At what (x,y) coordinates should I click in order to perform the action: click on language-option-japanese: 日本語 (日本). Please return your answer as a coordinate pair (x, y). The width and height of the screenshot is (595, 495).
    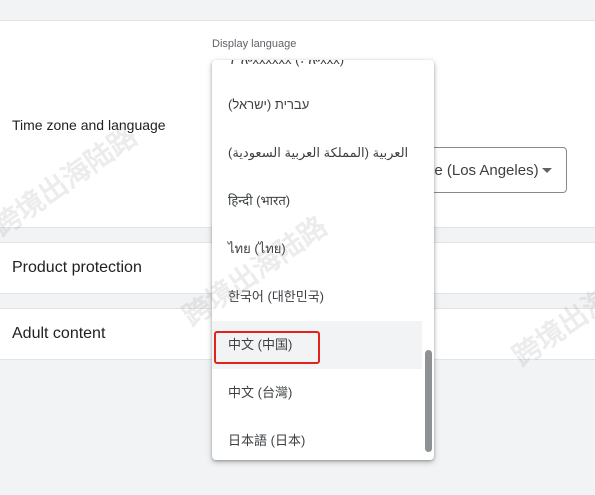
    Looking at the image, I should click on (317, 438).